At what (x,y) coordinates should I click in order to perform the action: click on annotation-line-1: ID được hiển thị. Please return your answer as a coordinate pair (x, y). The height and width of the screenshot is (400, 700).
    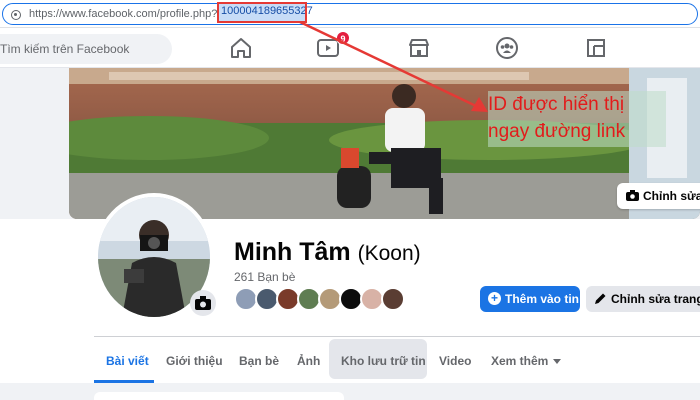
    Looking at the image, I should click on (556, 104).